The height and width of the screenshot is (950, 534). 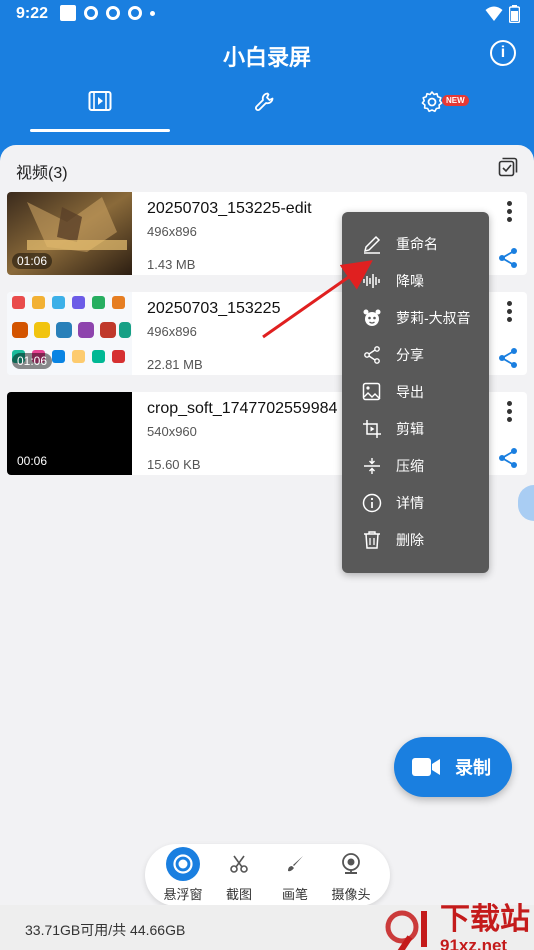 I want to click on tab-tools, so click(x=265, y=111).